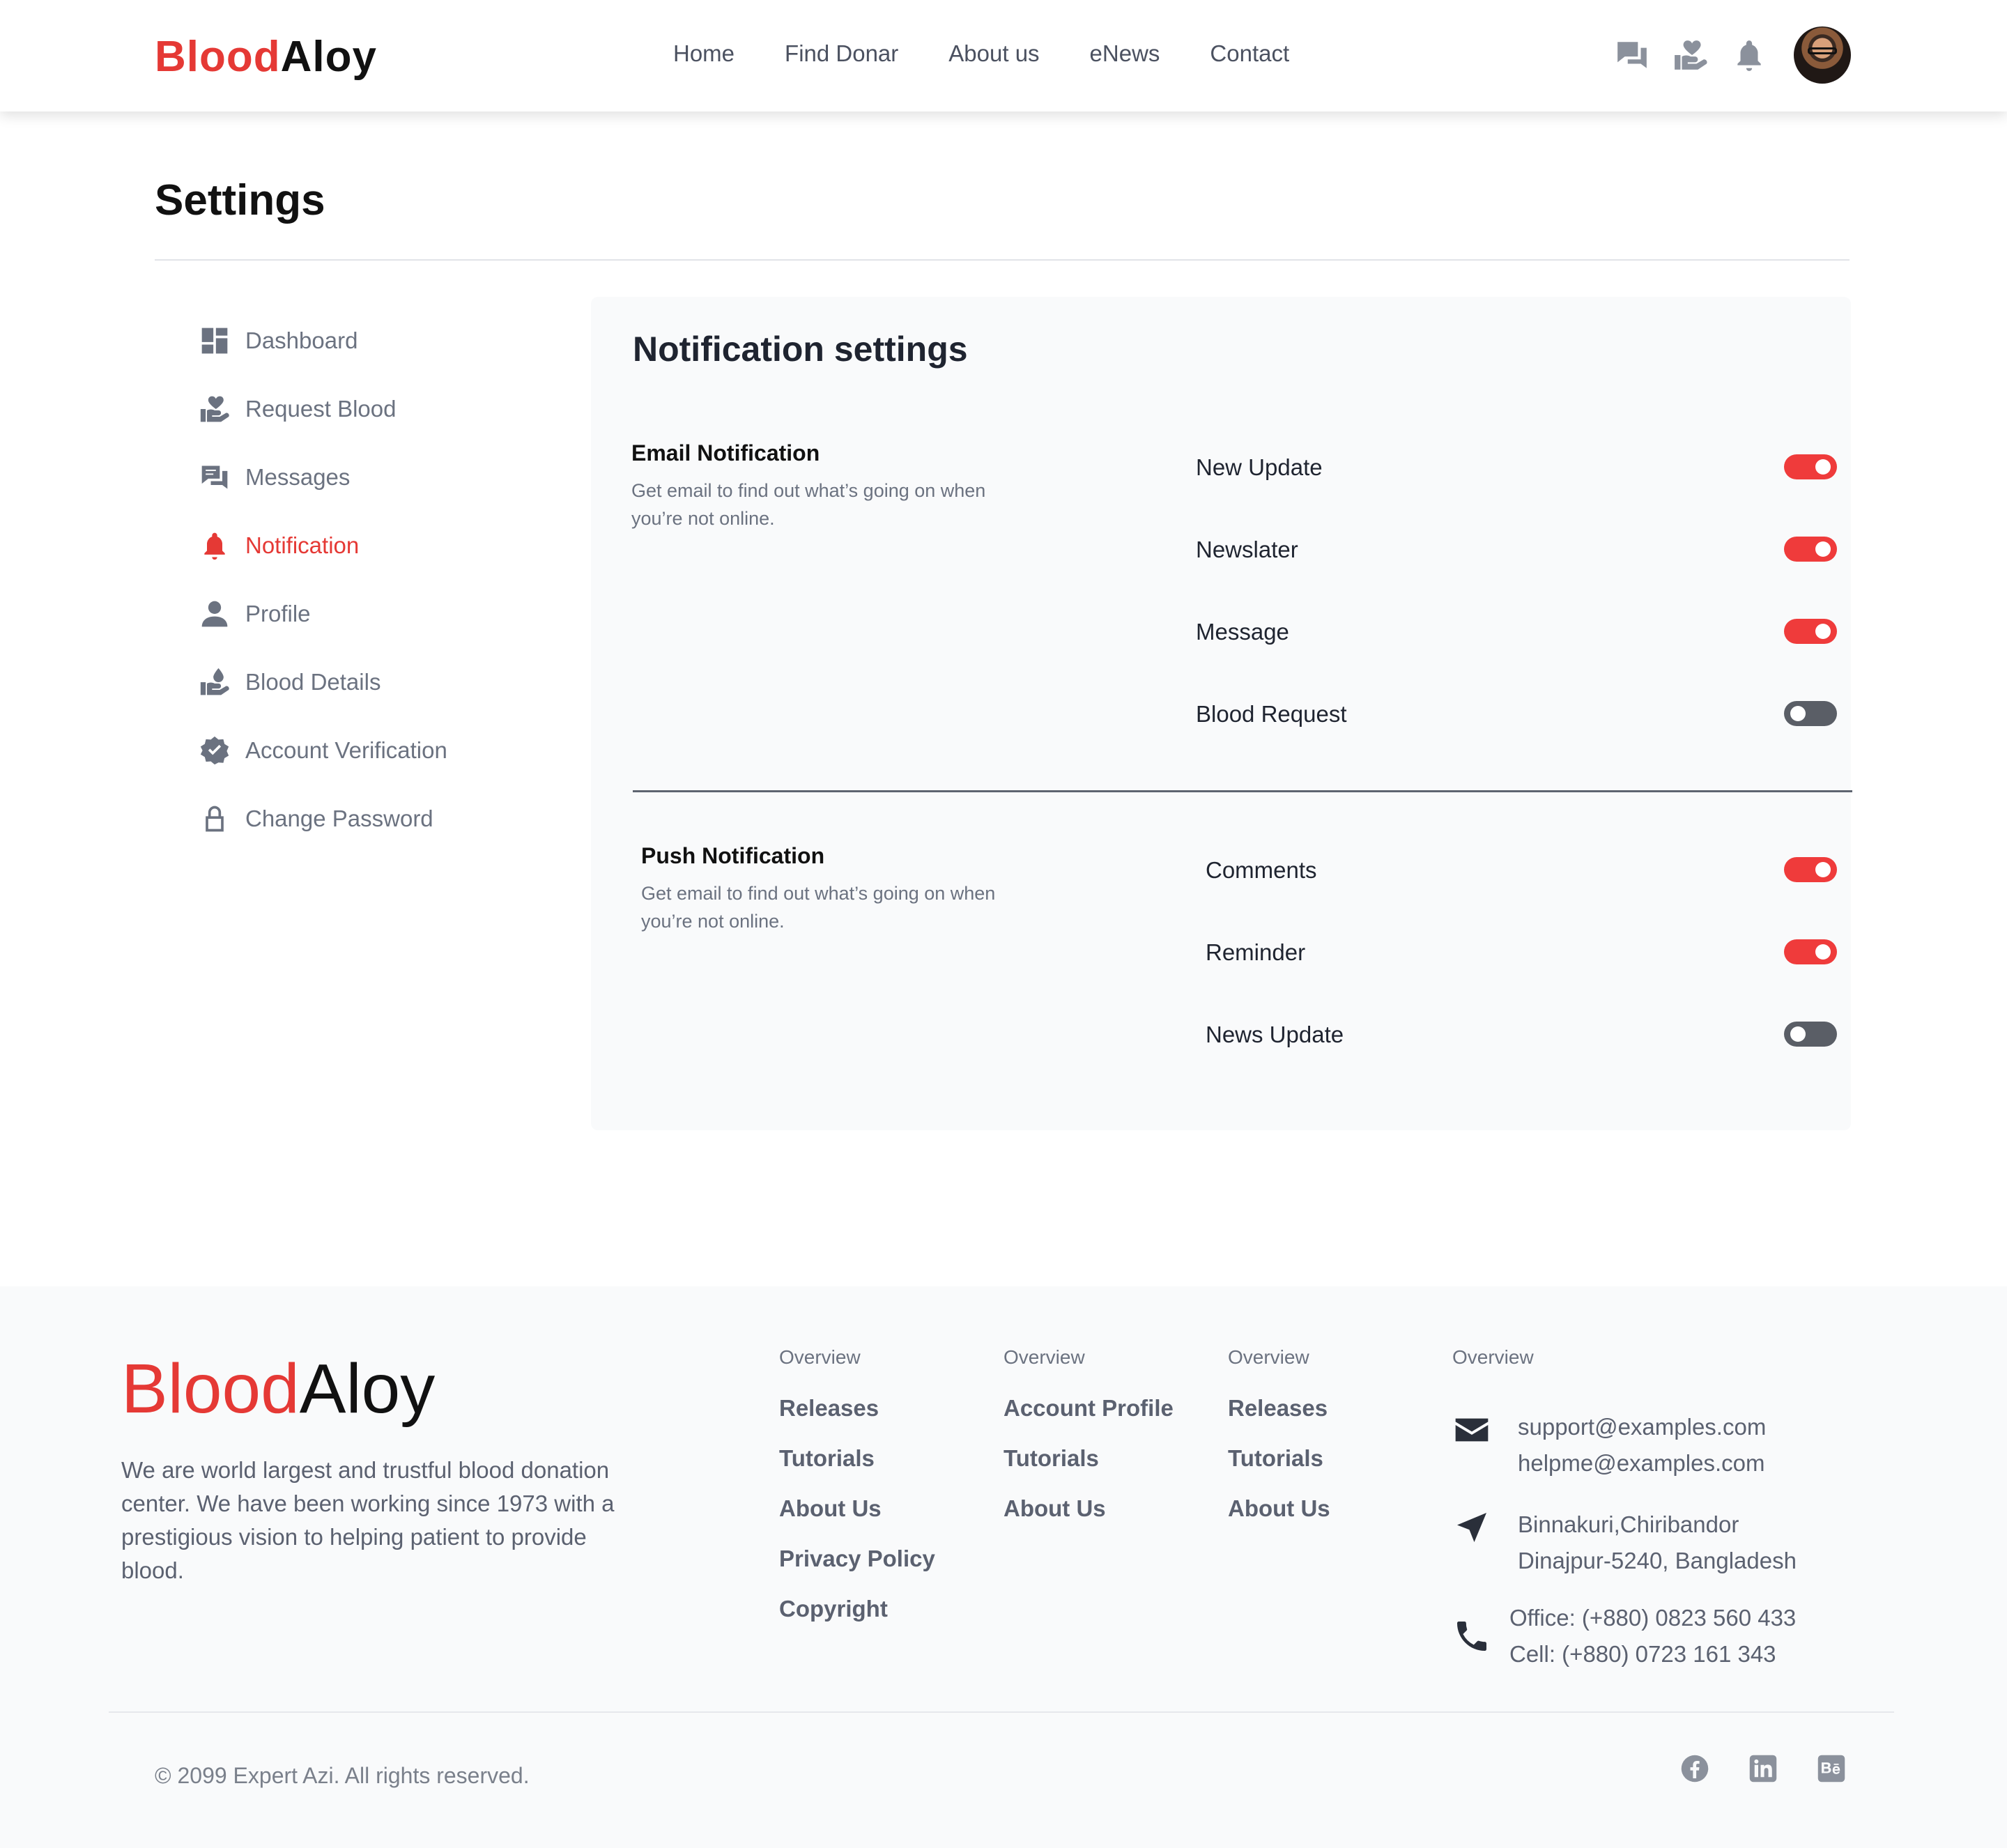 The width and height of the screenshot is (2007, 1848). Describe the element at coordinates (1810, 1034) in the screenshot. I see `toggle-news-update` at that location.